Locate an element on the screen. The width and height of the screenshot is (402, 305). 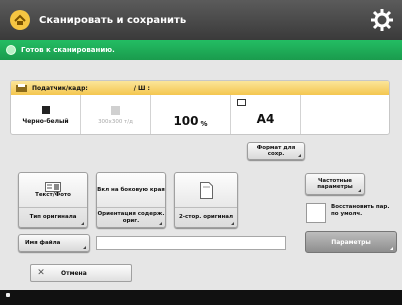
duplex-label: 2-стор. оригинал is located at coordinates (206, 217).